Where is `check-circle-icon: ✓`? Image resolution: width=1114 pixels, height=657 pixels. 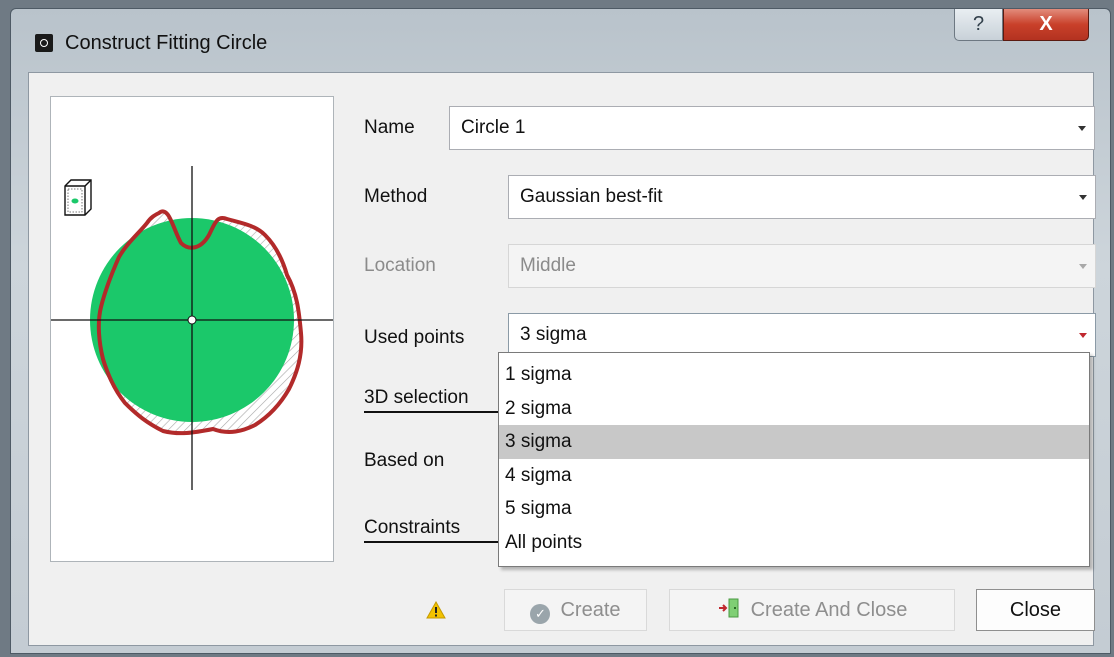 check-circle-icon: ✓ is located at coordinates (540, 614).